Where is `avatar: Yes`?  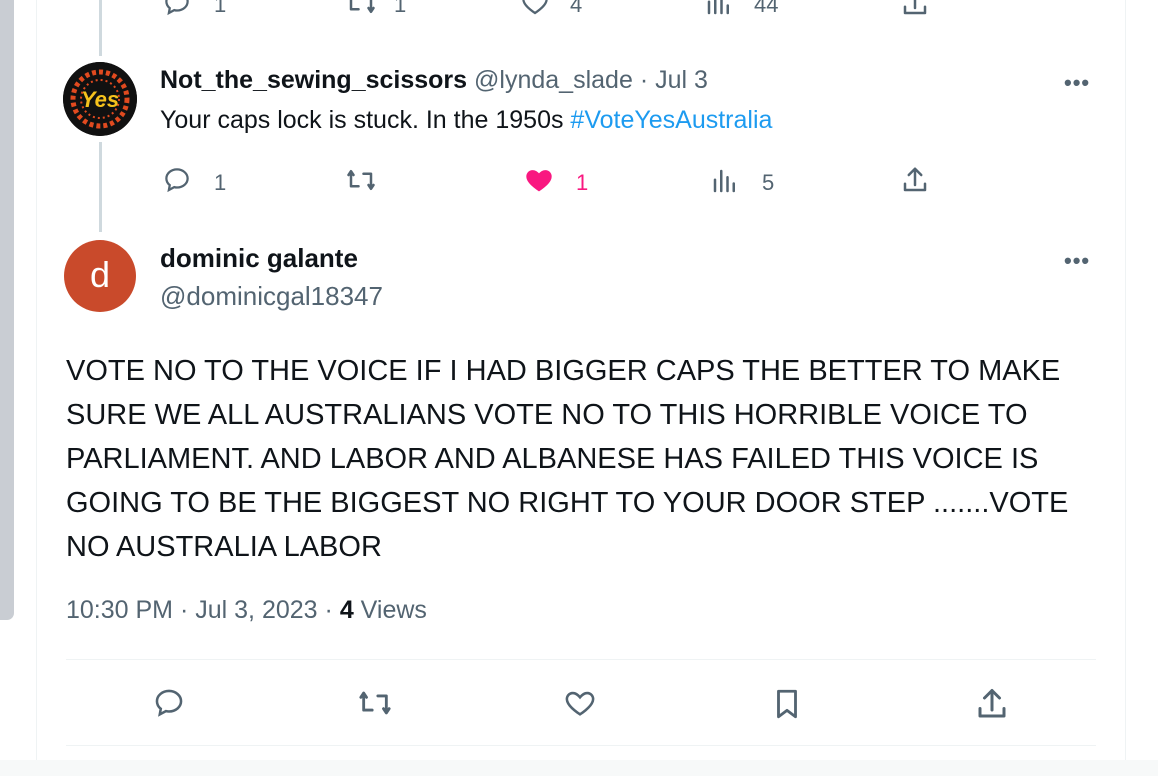
avatar: Yes is located at coordinates (100, 99).